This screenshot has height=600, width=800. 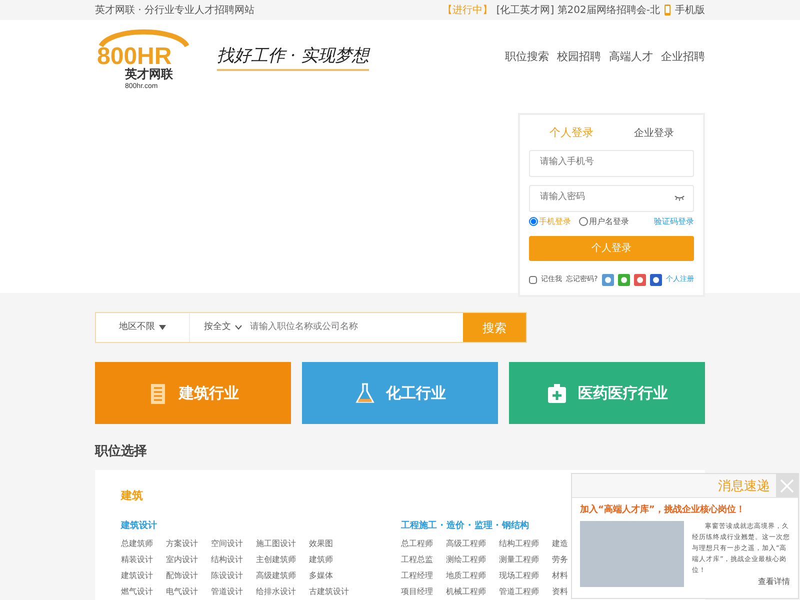 What do you see at coordinates (423, 592) in the screenshot?
I see `job-link: 项目经理` at bounding box center [423, 592].